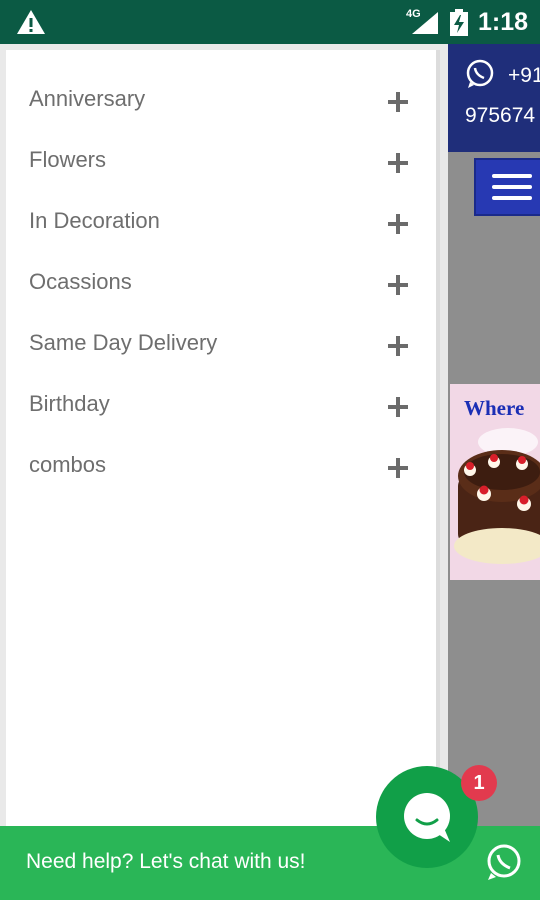 Image resolution: width=540 pixels, height=900 pixels. What do you see at coordinates (123, 342) in the screenshot?
I see `menu-item-label: Same Day Delivery` at bounding box center [123, 342].